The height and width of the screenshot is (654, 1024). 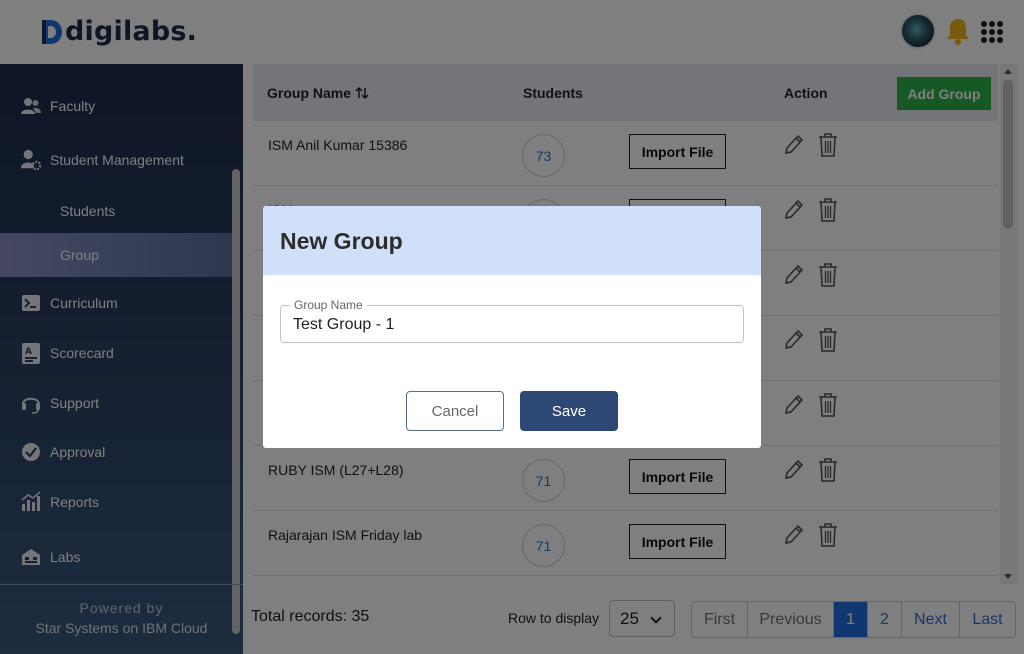 What do you see at coordinates (569, 411) in the screenshot?
I see `save-button: Save` at bounding box center [569, 411].